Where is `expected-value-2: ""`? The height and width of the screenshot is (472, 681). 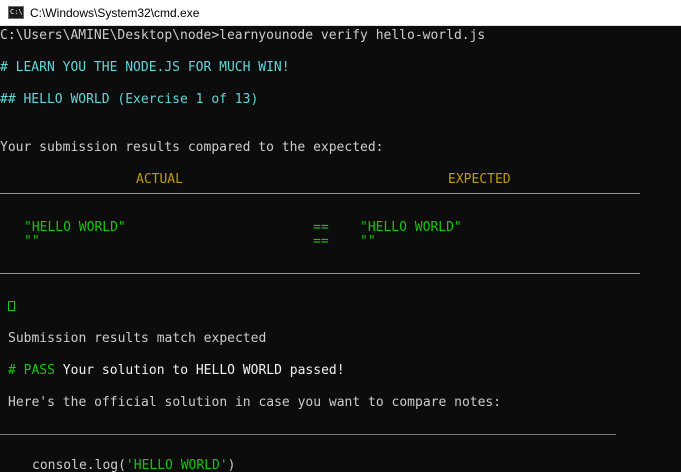 expected-value-2: "" is located at coordinates (368, 241).